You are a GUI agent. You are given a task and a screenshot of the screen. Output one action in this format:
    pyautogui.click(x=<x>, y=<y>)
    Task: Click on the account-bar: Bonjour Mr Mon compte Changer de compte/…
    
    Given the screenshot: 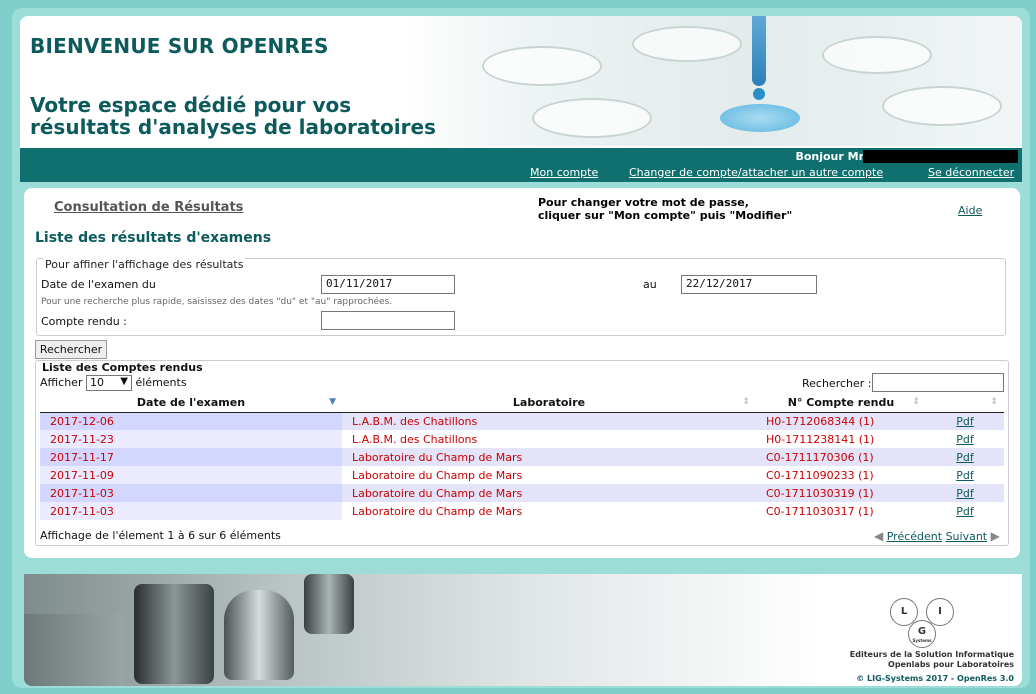 What is the action you would take?
    pyautogui.click(x=521, y=165)
    